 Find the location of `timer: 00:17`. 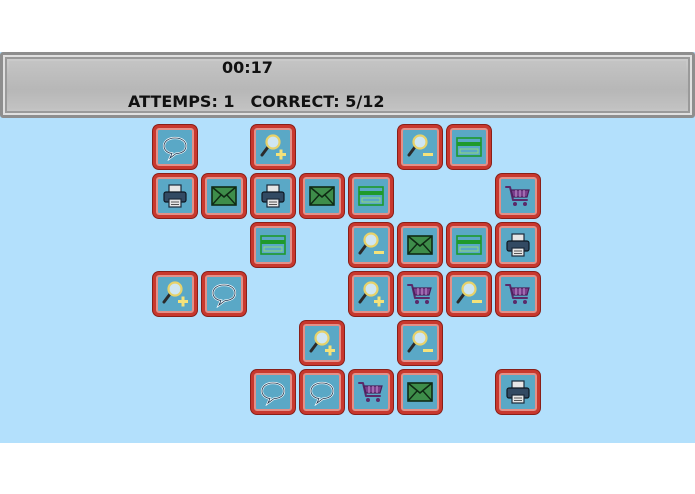

timer: 00:17 is located at coordinates (247, 67).